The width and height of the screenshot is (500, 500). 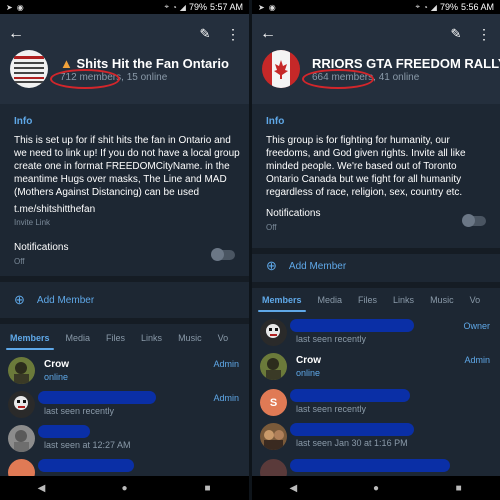 I want to click on signal-icon: ◢, so click(x=433, y=7).